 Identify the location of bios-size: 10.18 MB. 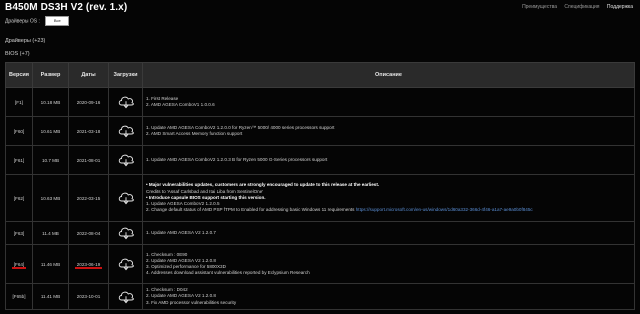
(50, 102).